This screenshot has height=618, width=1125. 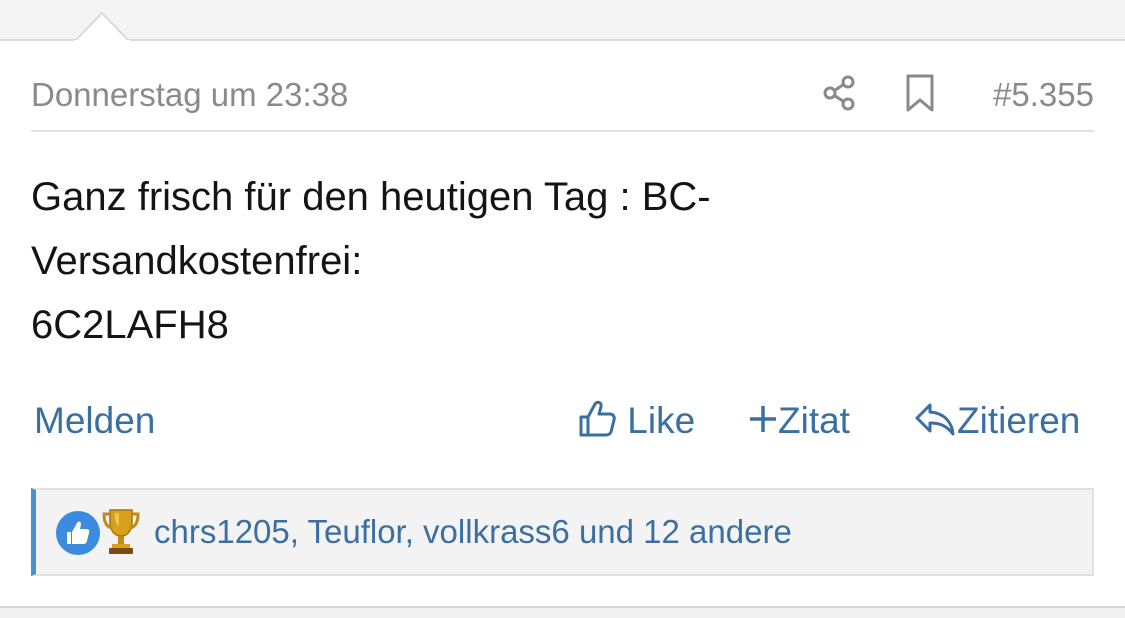 What do you see at coordinates (130, 325) in the screenshot?
I see `voucher-code: 6C2LAFH8` at bounding box center [130, 325].